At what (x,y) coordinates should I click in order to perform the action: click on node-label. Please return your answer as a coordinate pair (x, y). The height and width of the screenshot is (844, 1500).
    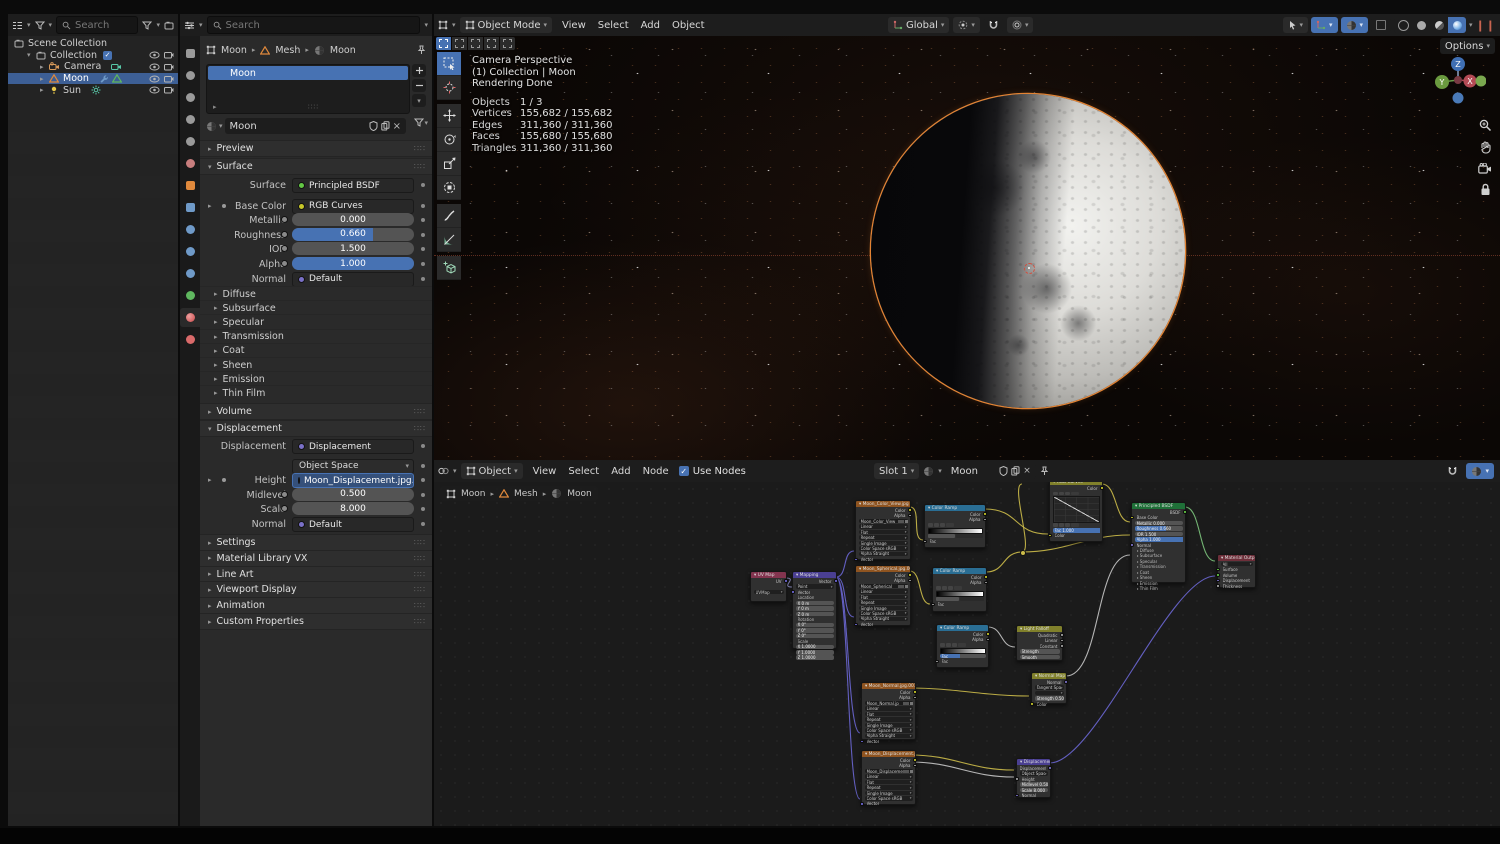
    Looking at the image, I should click on (769, 586).